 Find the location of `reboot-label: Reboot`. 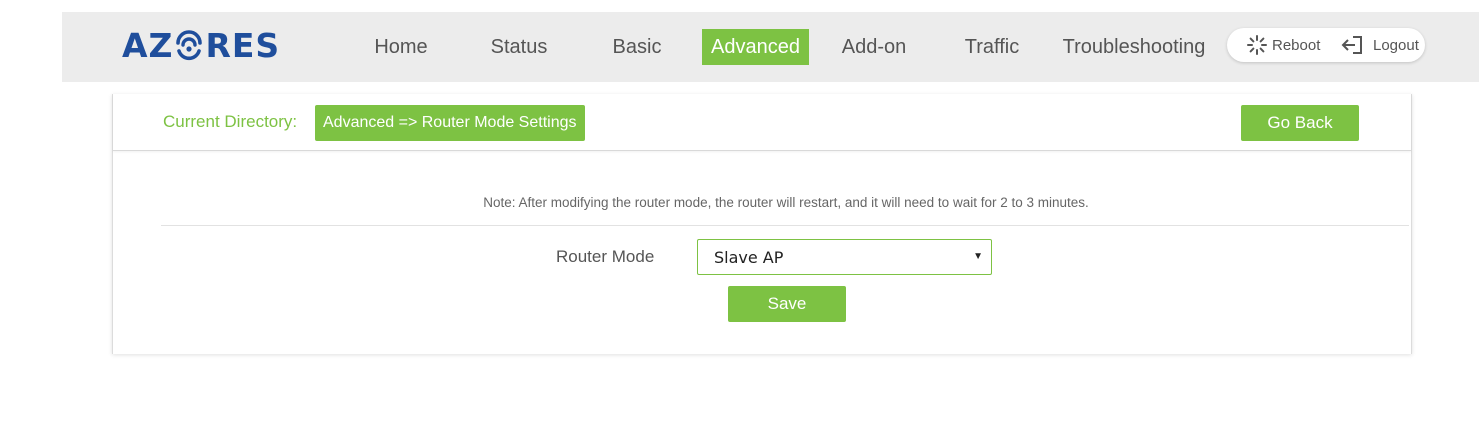

reboot-label: Reboot is located at coordinates (1296, 45).